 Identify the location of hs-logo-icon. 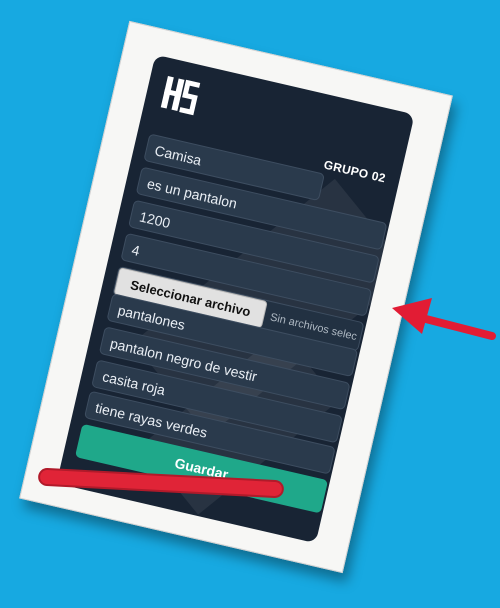
(180, 96).